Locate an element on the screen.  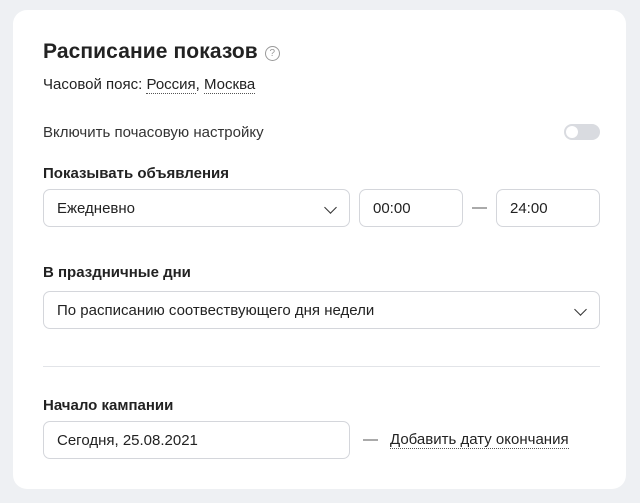
date-range-dash: — is located at coordinates (370, 439).